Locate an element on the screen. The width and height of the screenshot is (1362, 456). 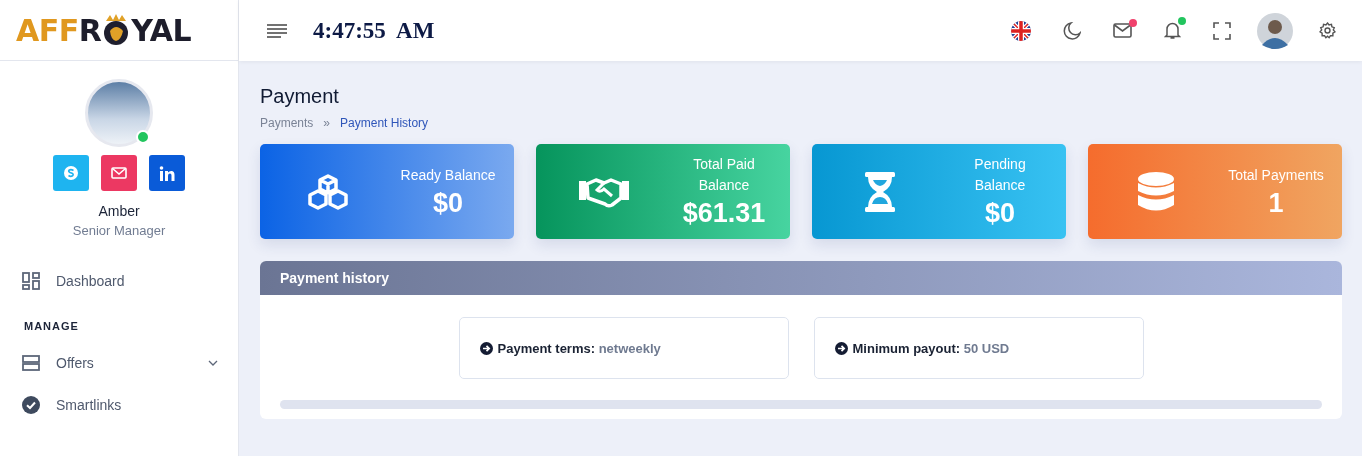
database-icon is located at coordinates (1155, 191).